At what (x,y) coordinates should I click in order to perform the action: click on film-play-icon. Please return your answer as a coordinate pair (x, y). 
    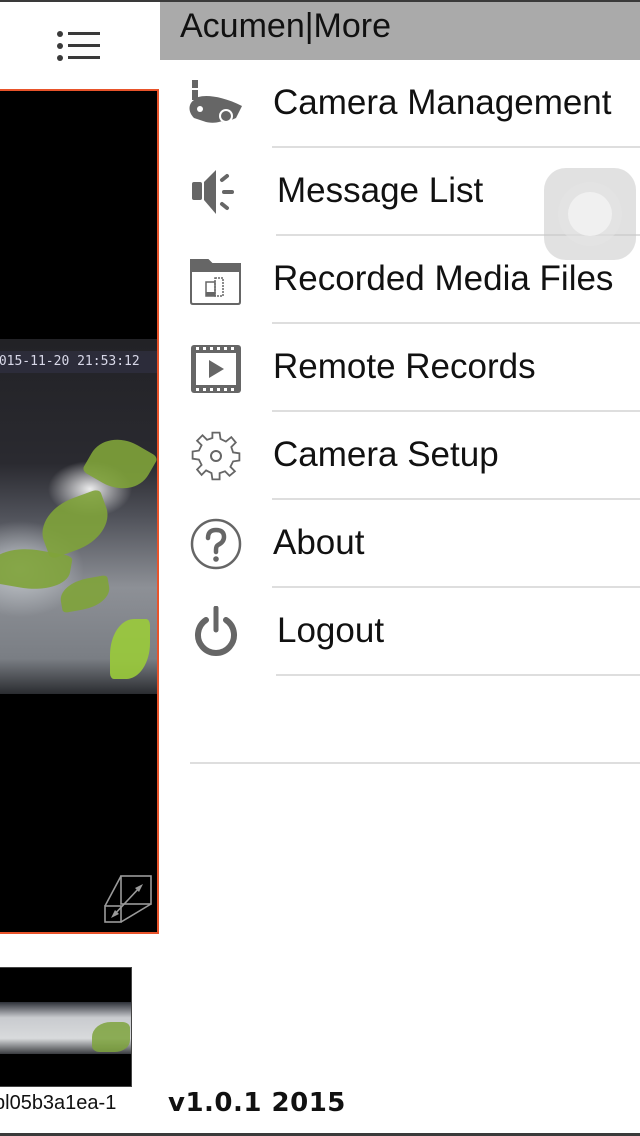
    Looking at the image, I should click on (216, 369).